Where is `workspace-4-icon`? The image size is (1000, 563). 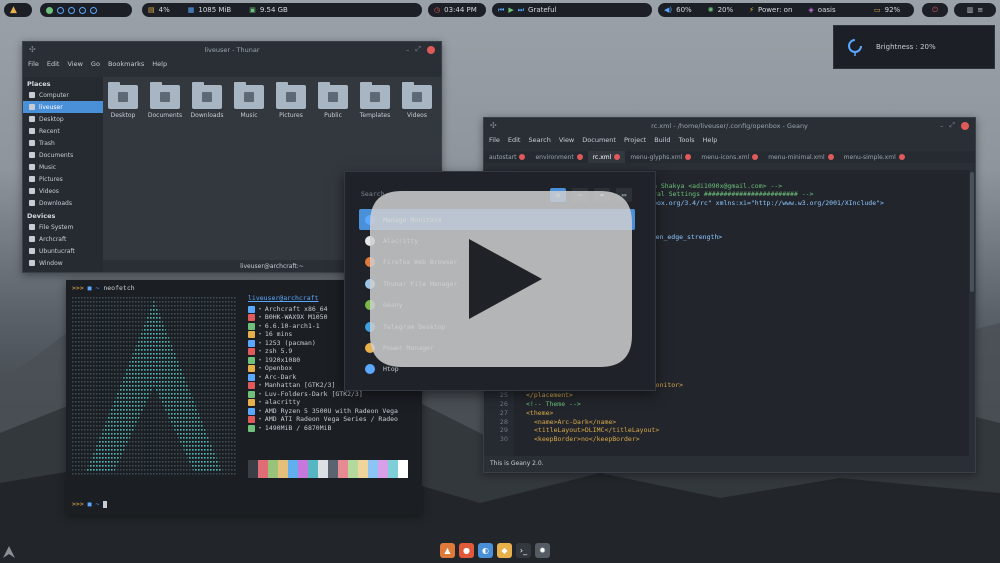
workspace-4-icon is located at coordinates (82, 10).